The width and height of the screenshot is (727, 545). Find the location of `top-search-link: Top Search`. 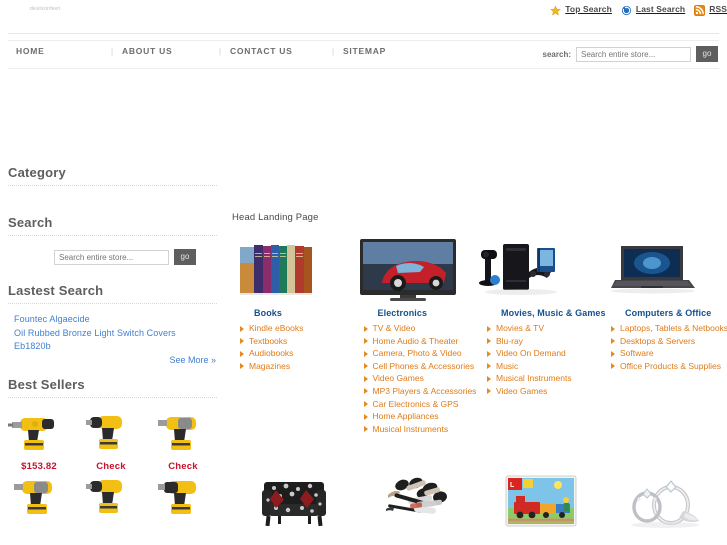

top-search-link: Top Search is located at coordinates (581, 9).